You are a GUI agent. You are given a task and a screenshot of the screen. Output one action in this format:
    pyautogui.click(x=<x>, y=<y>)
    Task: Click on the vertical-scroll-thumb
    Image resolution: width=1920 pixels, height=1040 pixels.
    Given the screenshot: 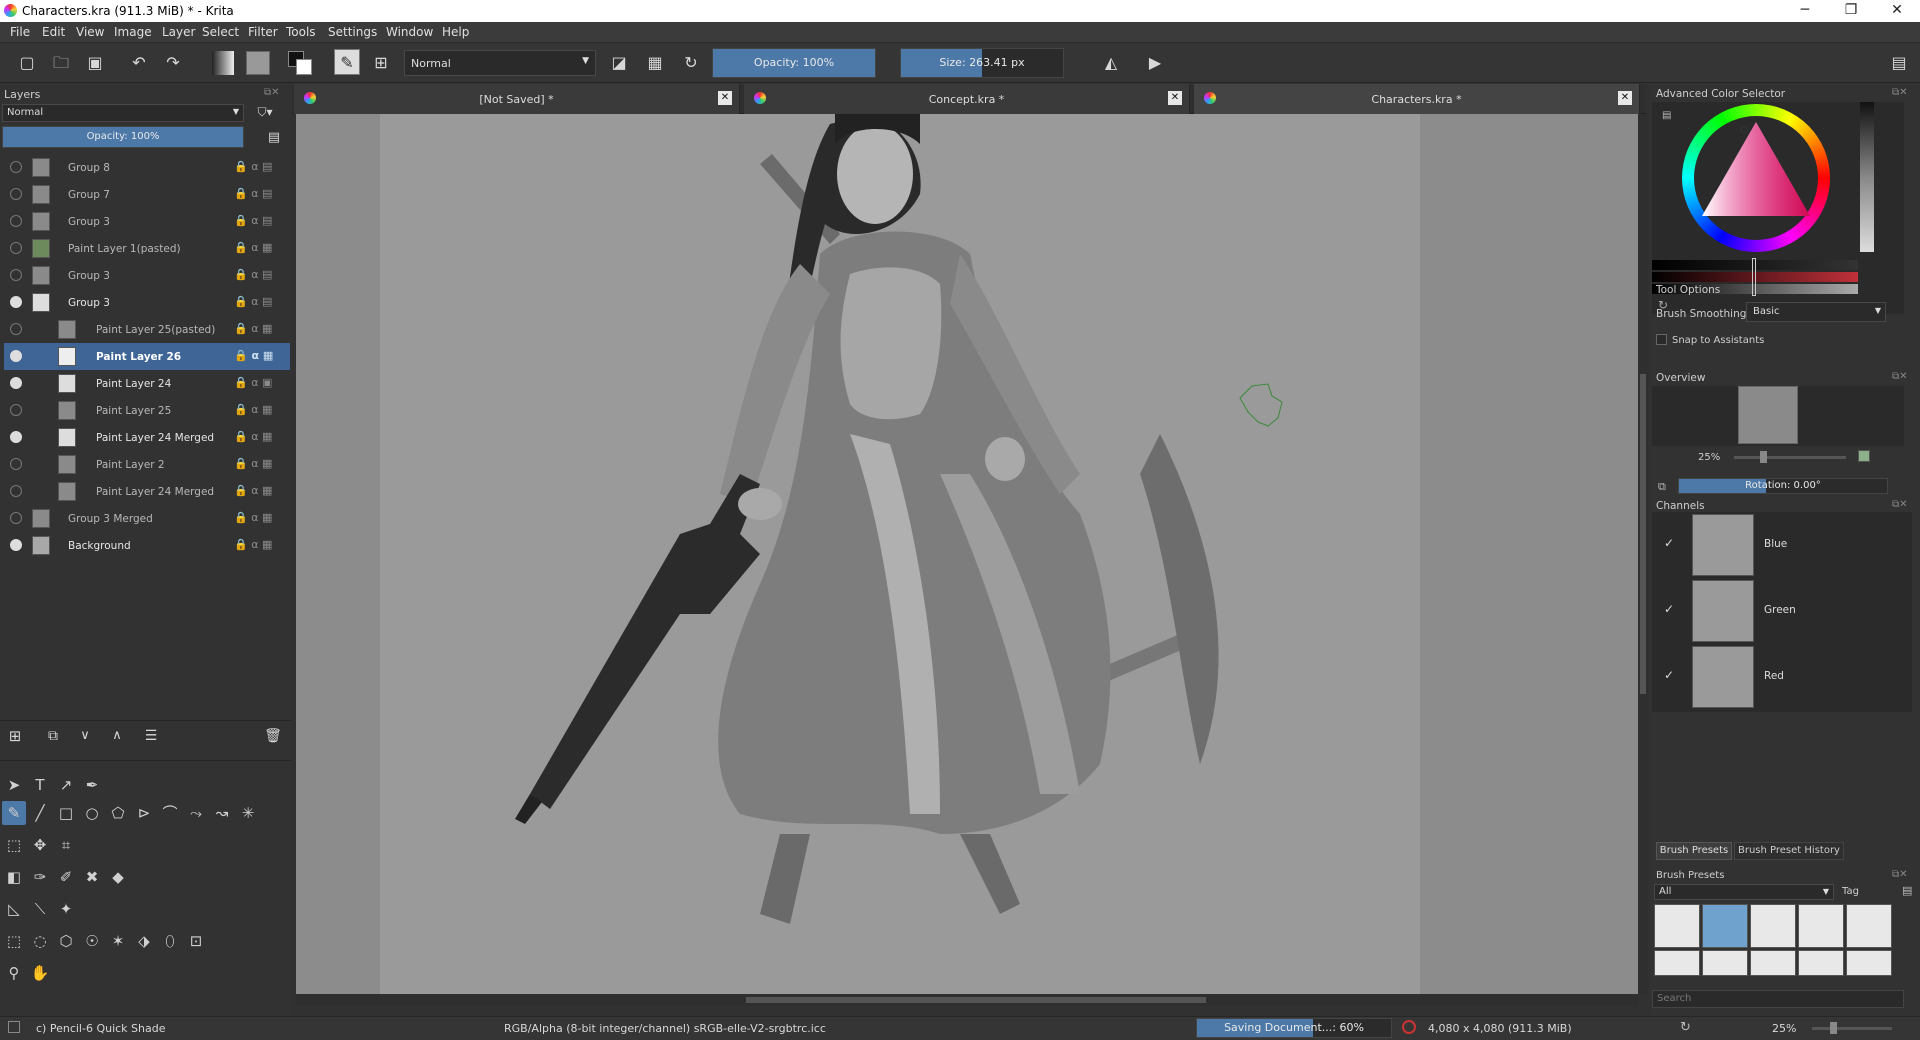 What is the action you would take?
    pyautogui.click(x=1643, y=534)
    